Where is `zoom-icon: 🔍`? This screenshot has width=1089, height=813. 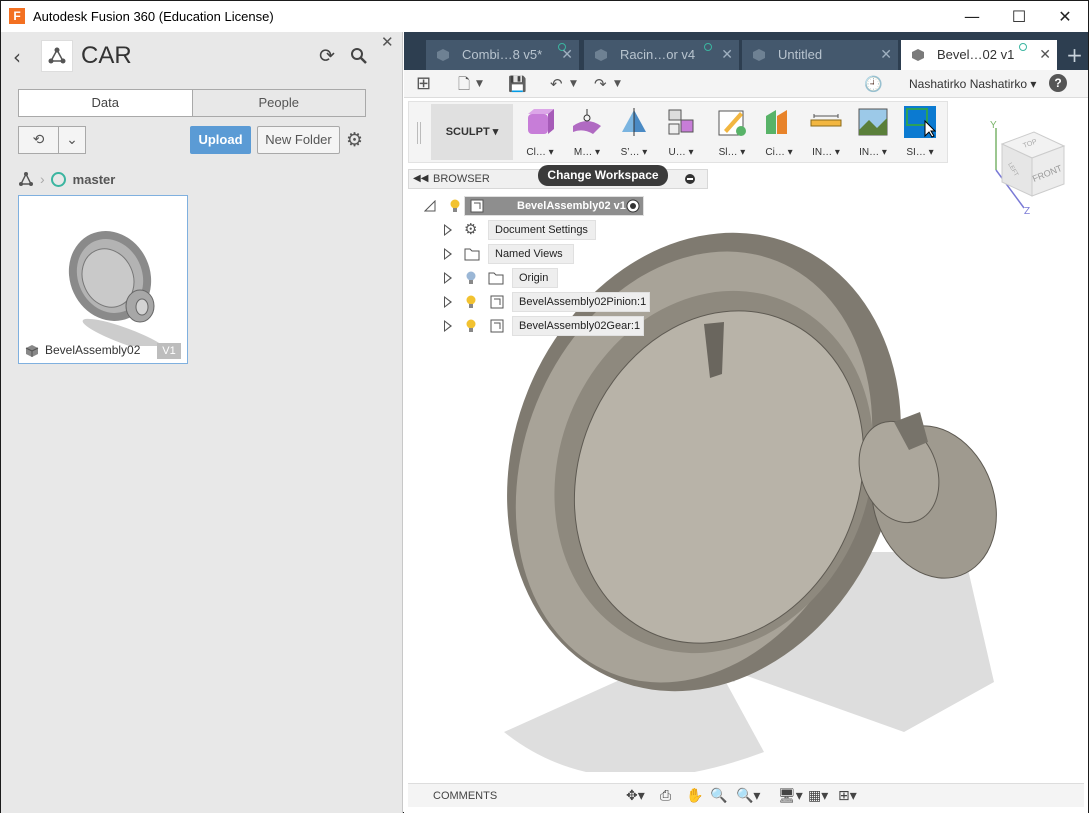
zoom-icon: 🔍 is located at coordinates (718, 796).